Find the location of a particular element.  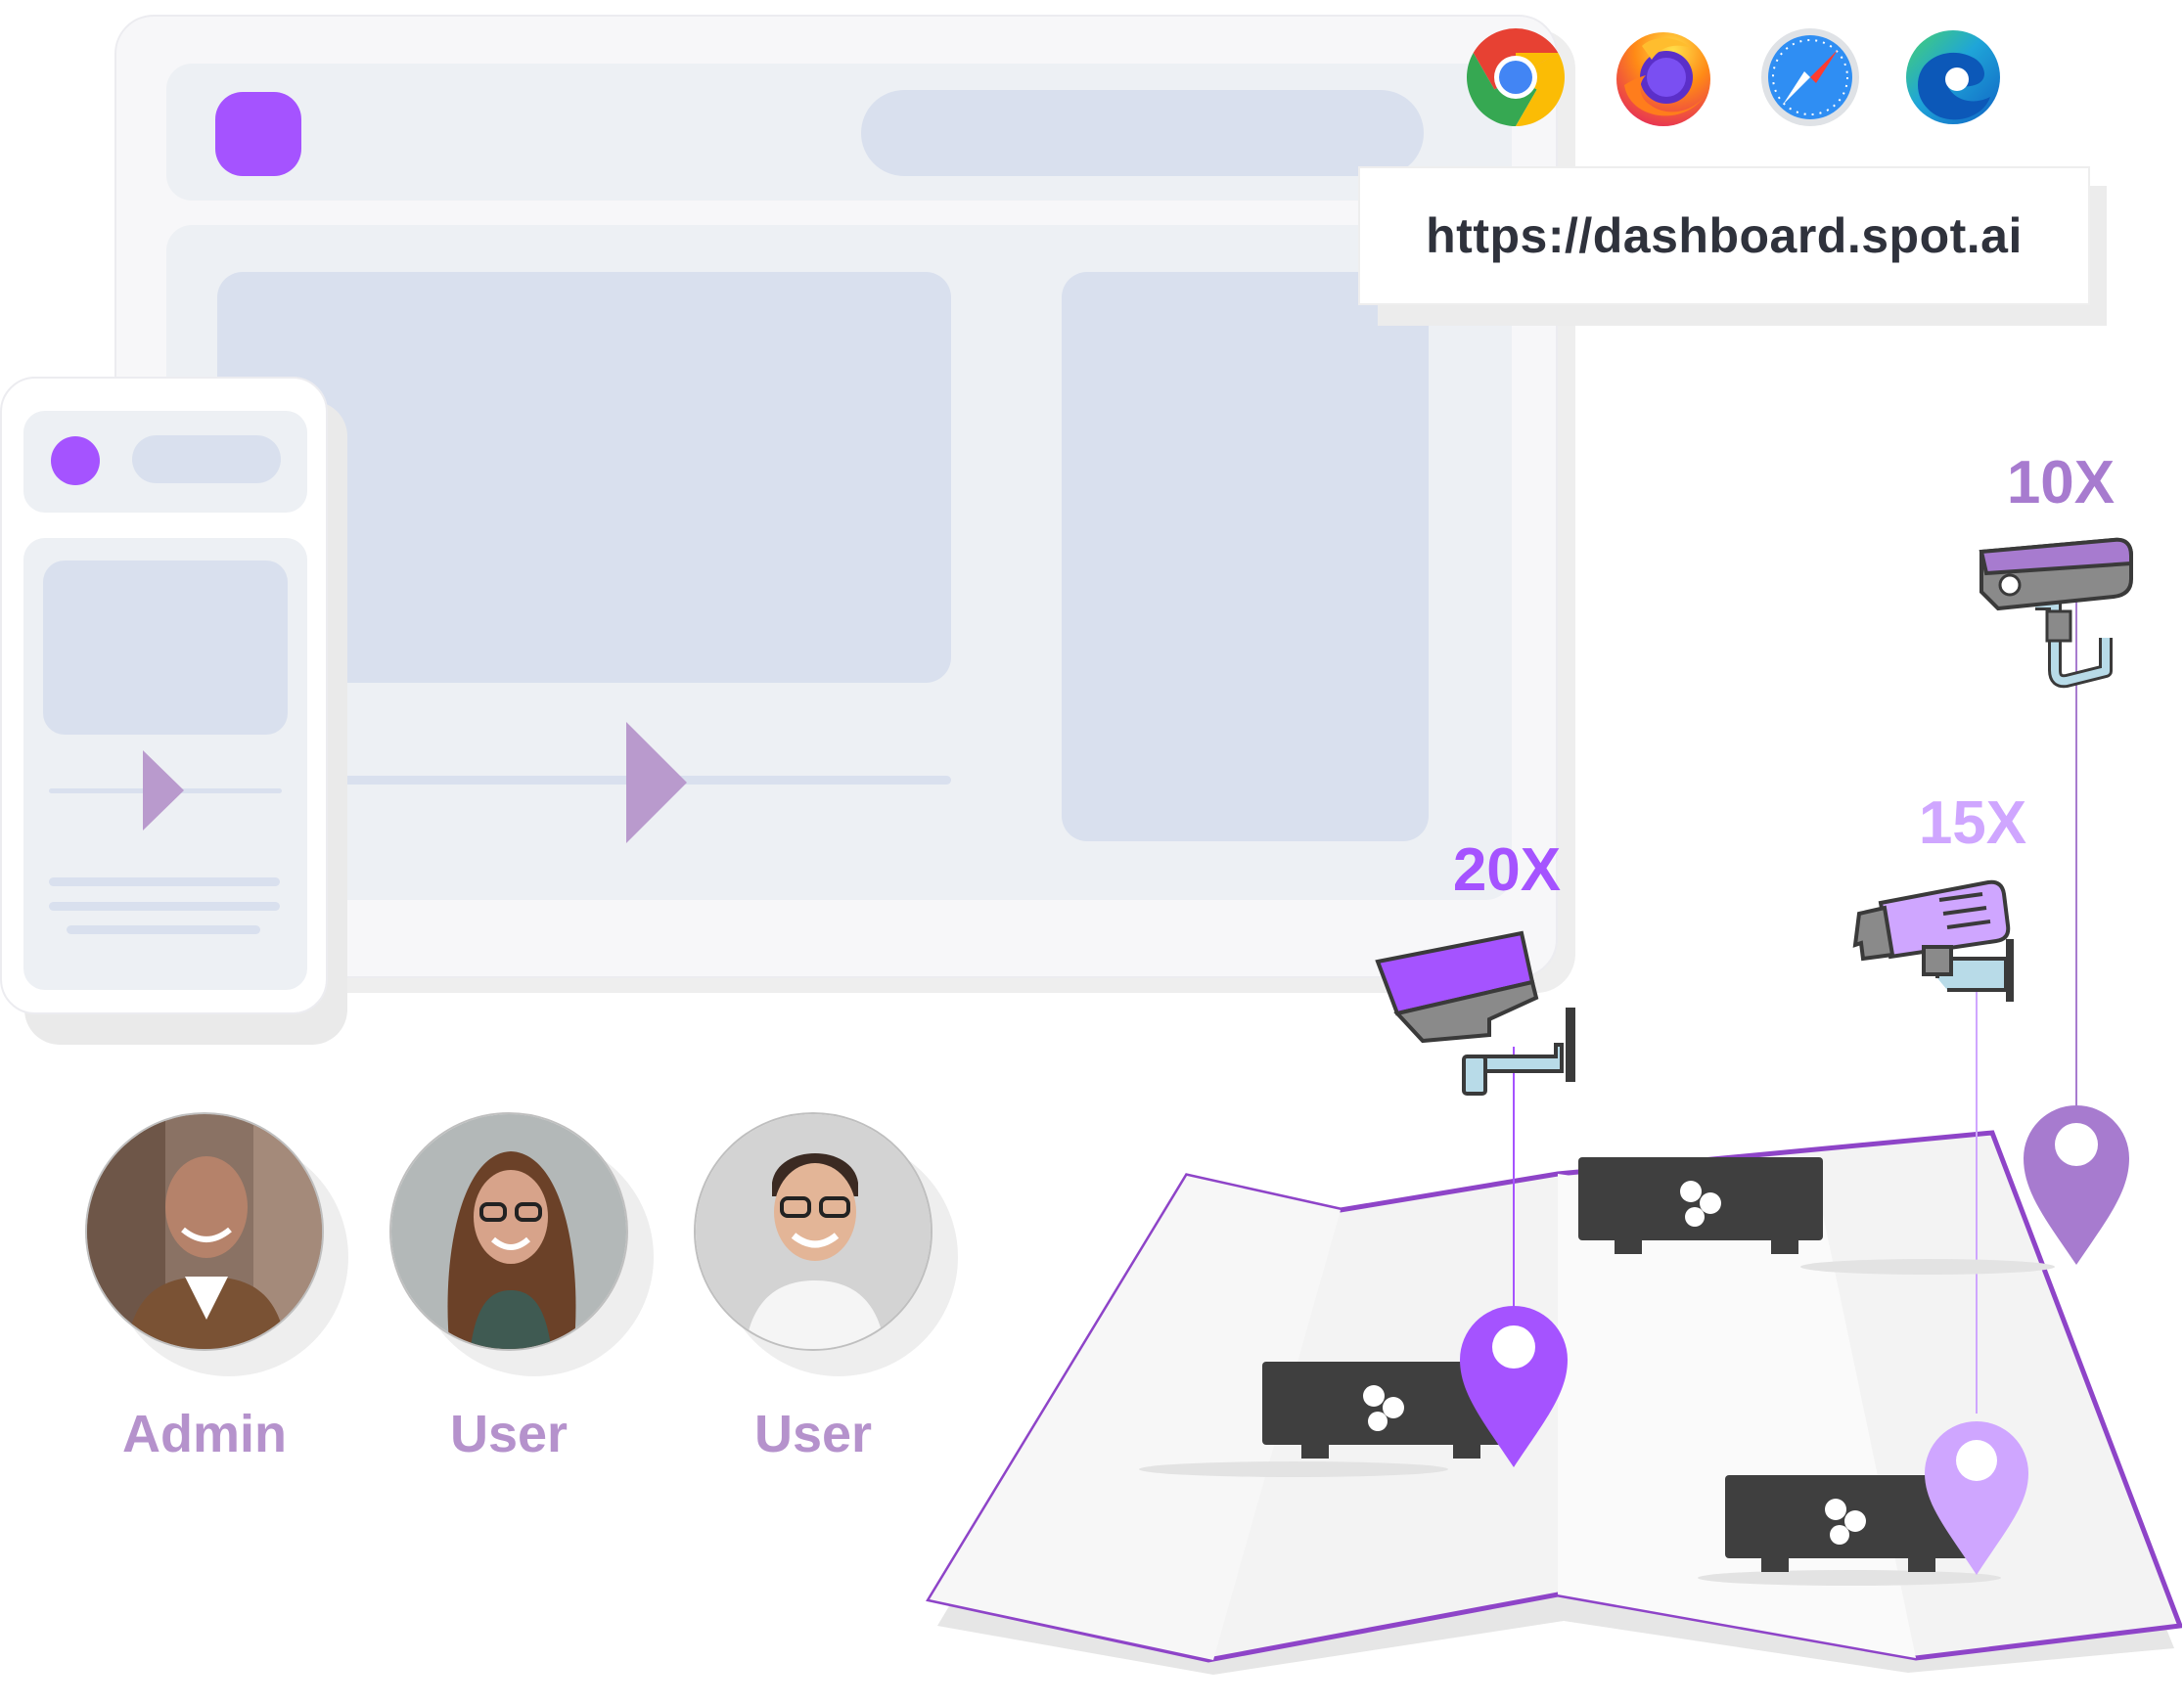

chrome-icon is located at coordinates (1516, 77).